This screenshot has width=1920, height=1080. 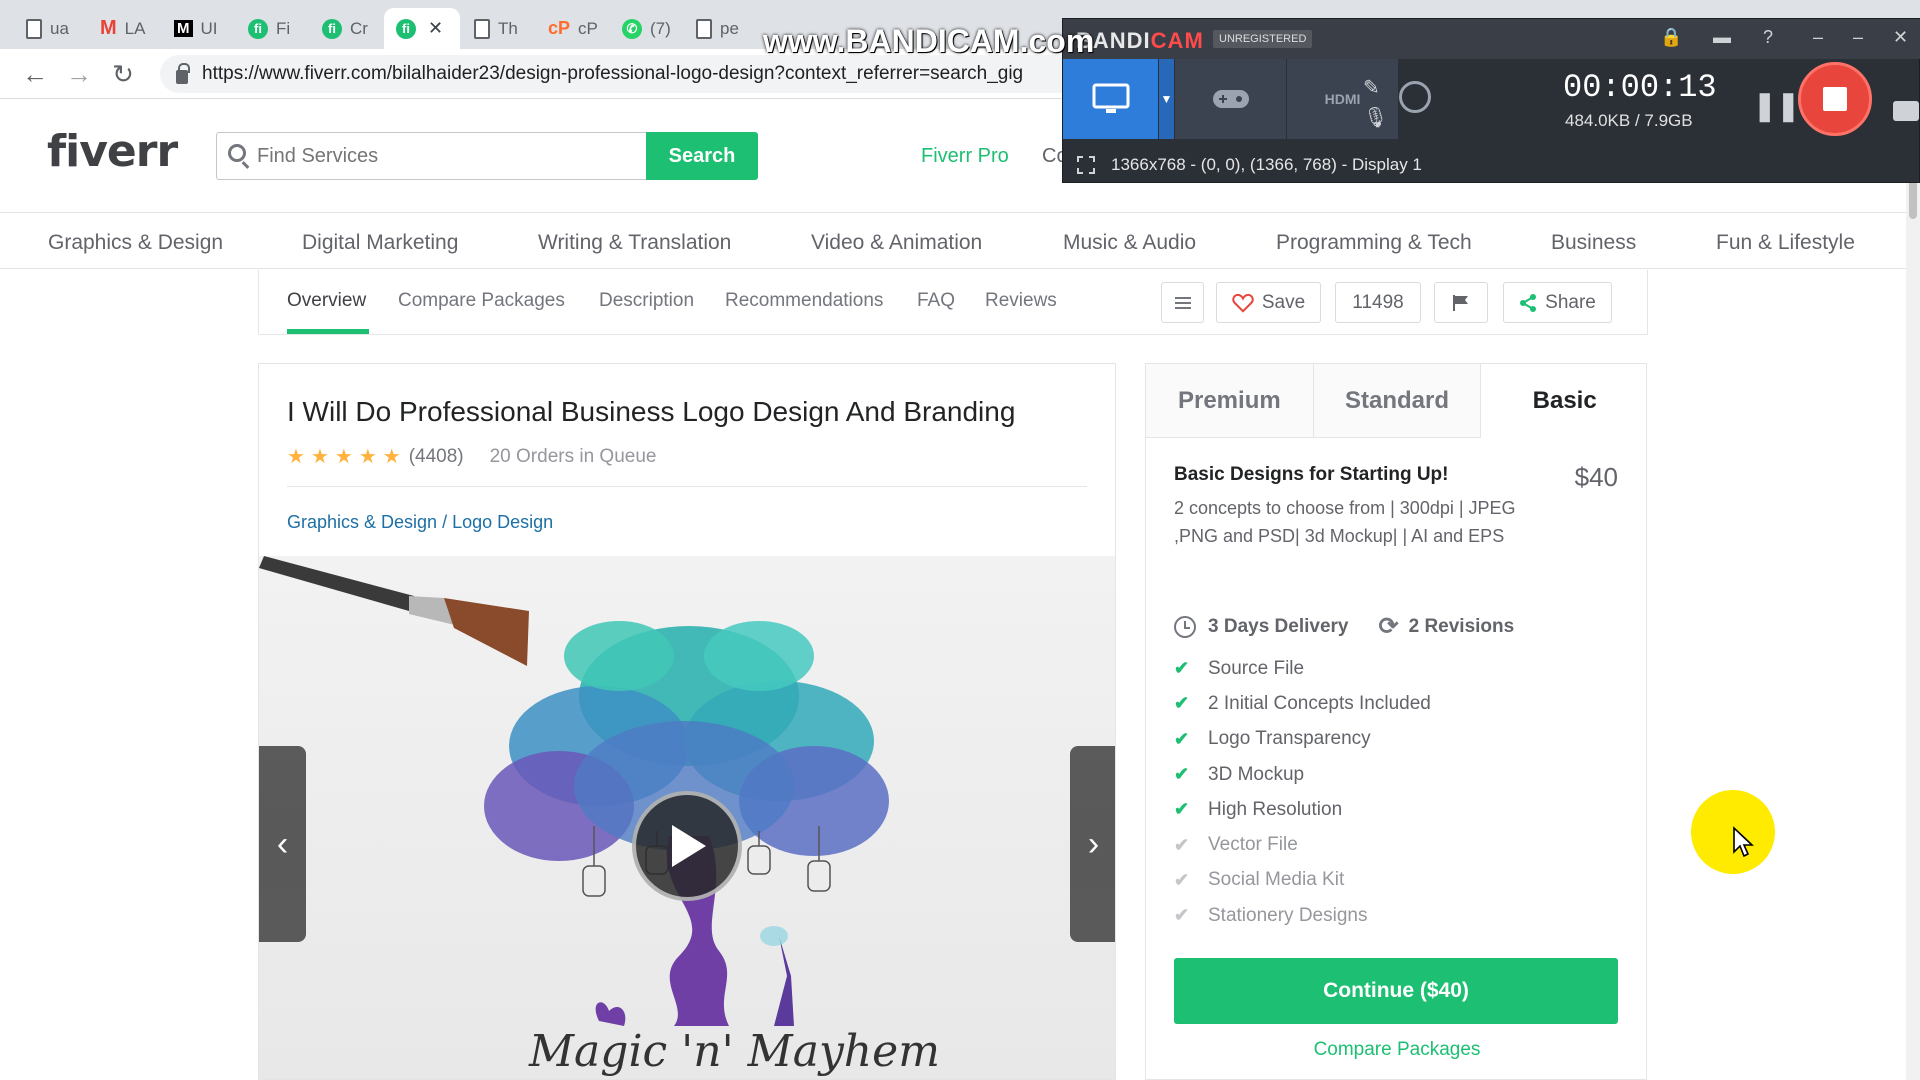 What do you see at coordinates (35, 74) in the screenshot?
I see `back-icon: ←` at bounding box center [35, 74].